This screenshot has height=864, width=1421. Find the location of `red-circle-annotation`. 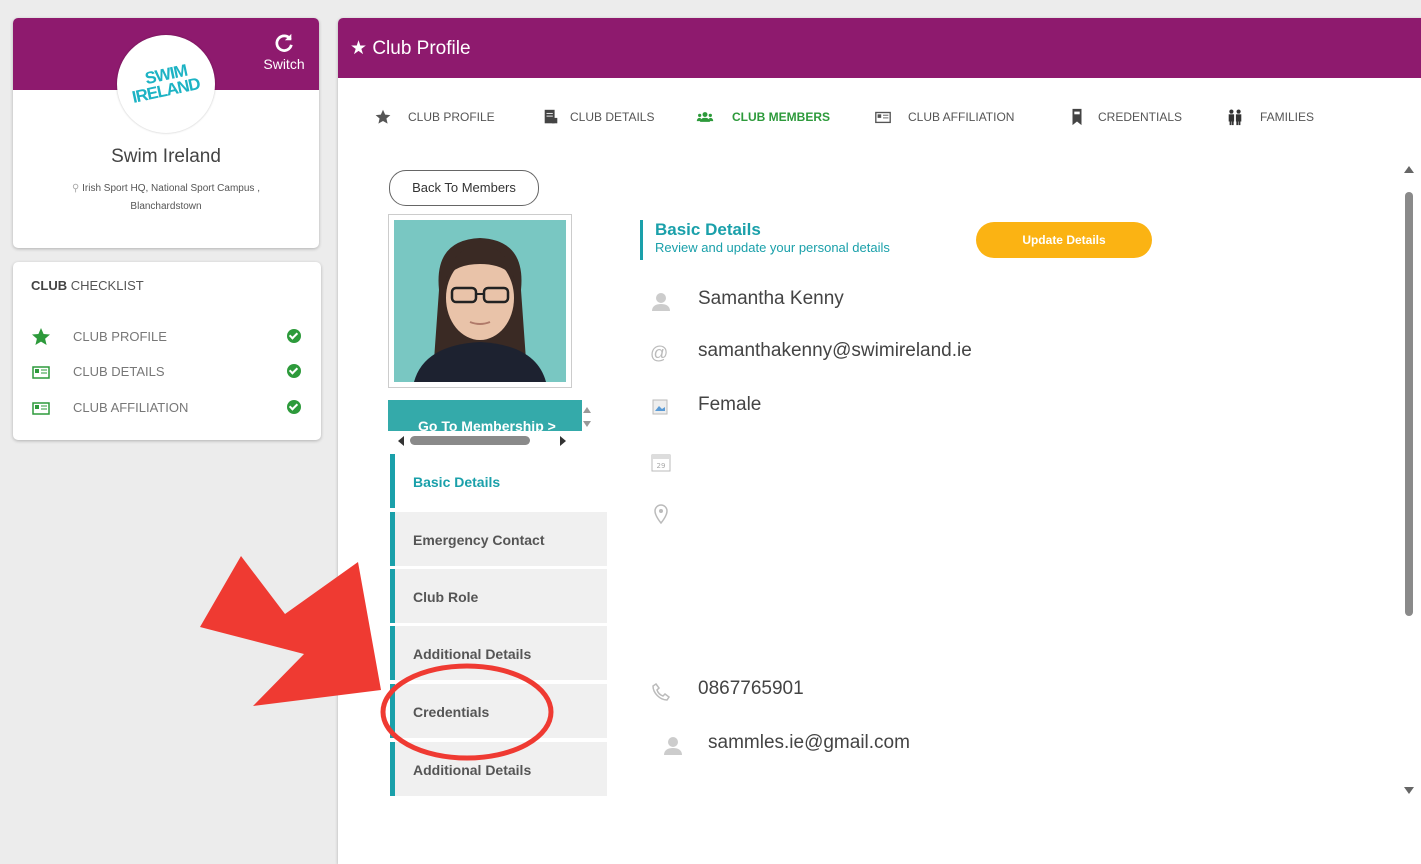

red-circle-annotation is located at coordinates (467, 712).